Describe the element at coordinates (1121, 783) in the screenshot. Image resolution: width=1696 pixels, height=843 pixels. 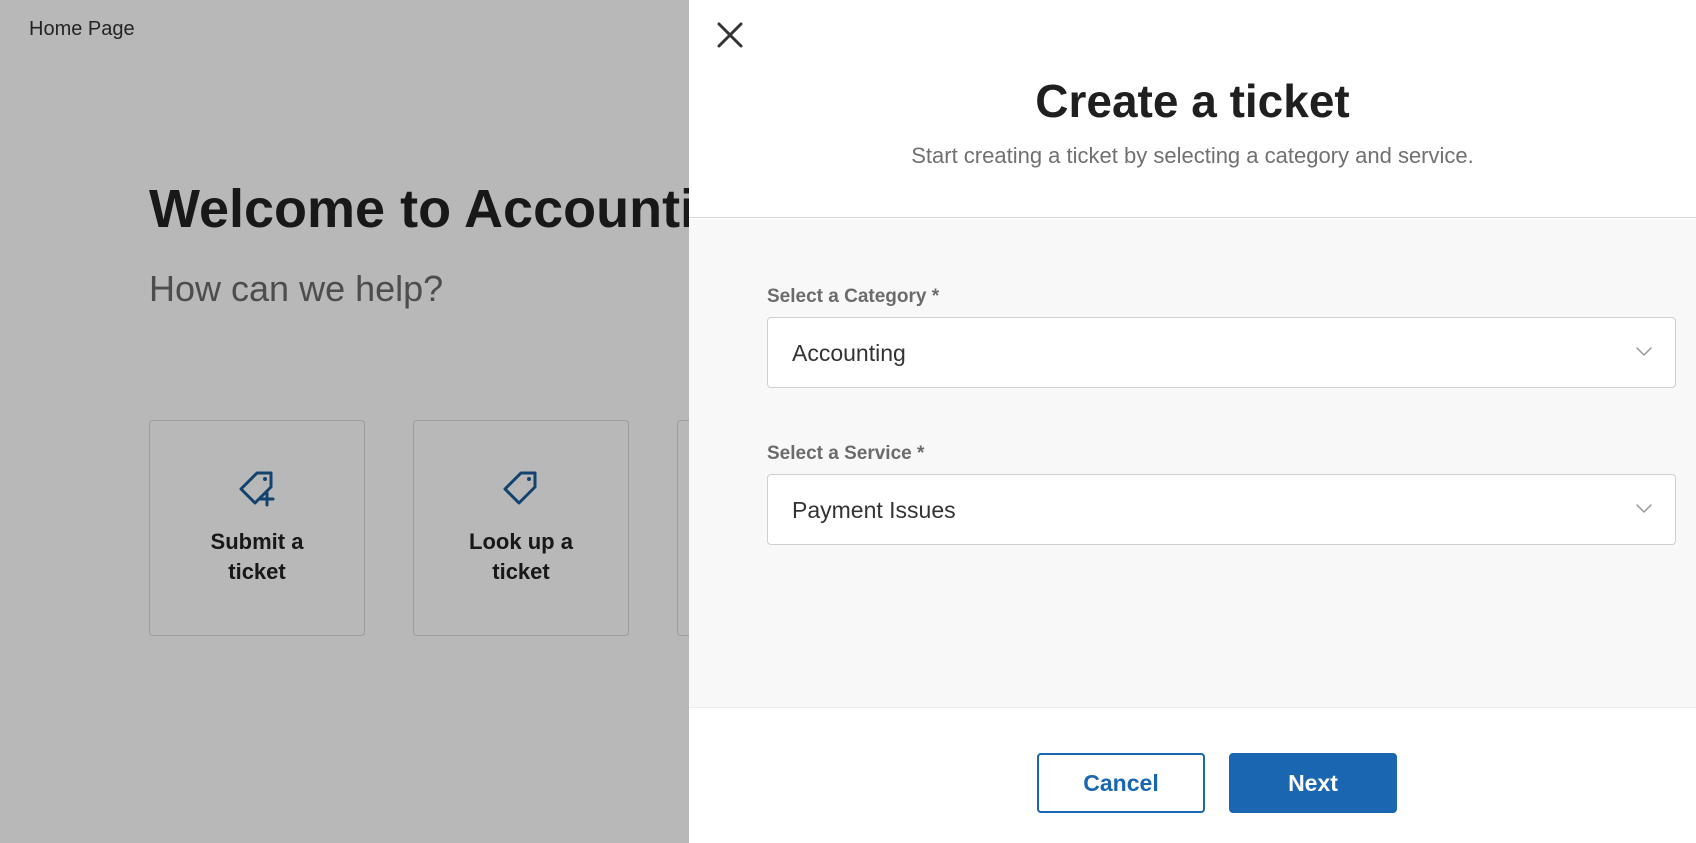
I see `cancel-button: Cancel` at that location.